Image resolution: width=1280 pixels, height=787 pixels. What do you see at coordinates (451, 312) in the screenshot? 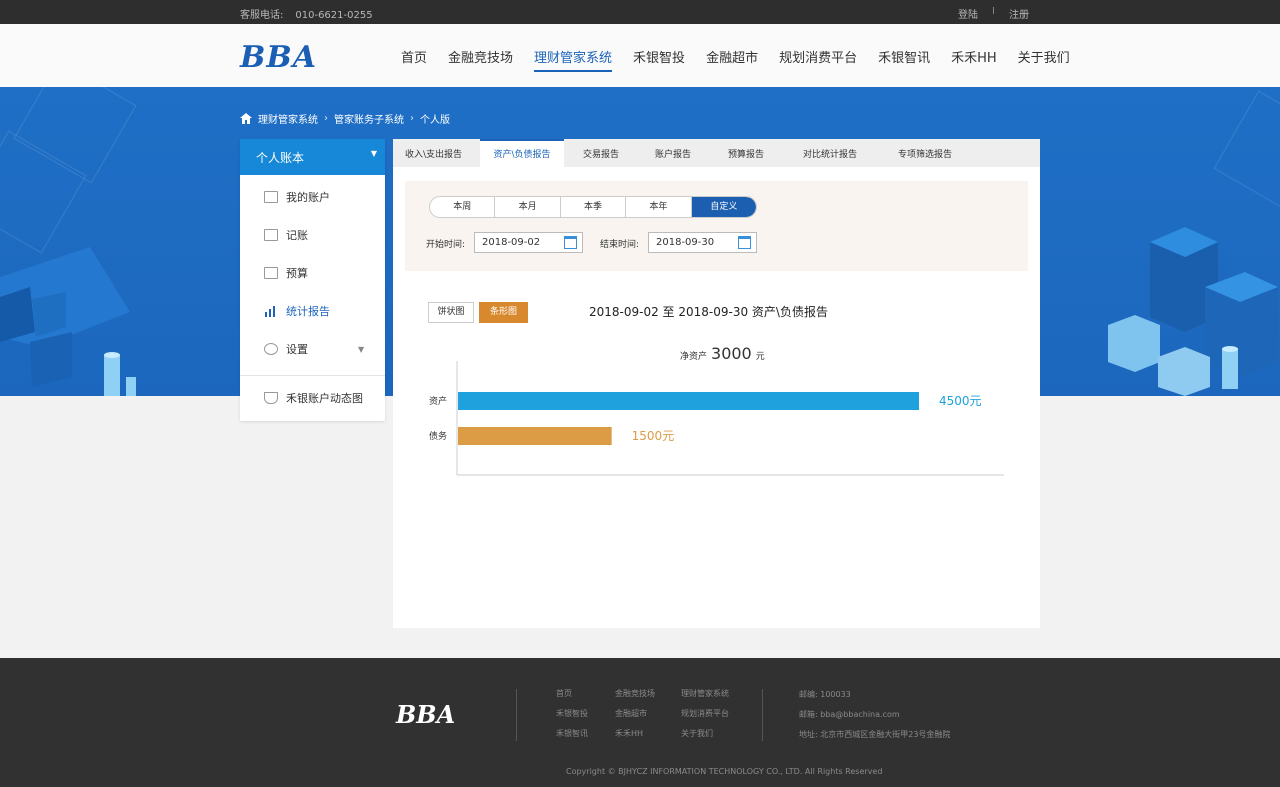
I see `pie-chart-button: 饼状图` at bounding box center [451, 312].